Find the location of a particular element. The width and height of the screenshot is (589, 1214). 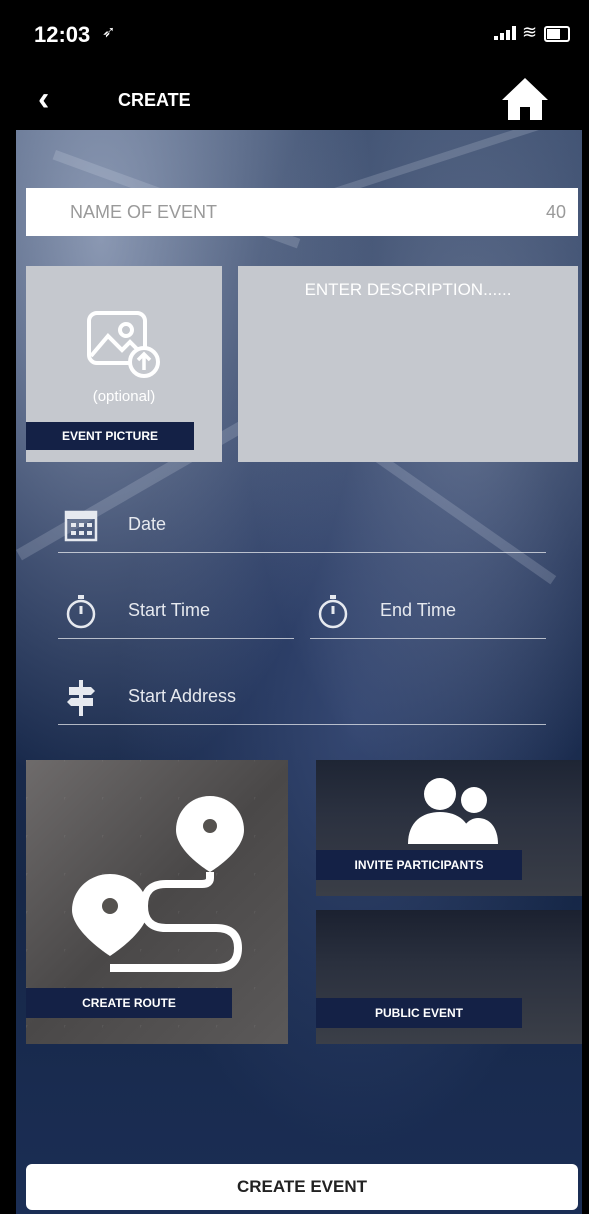

end-time-field: End Time is located at coordinates (428, 616).